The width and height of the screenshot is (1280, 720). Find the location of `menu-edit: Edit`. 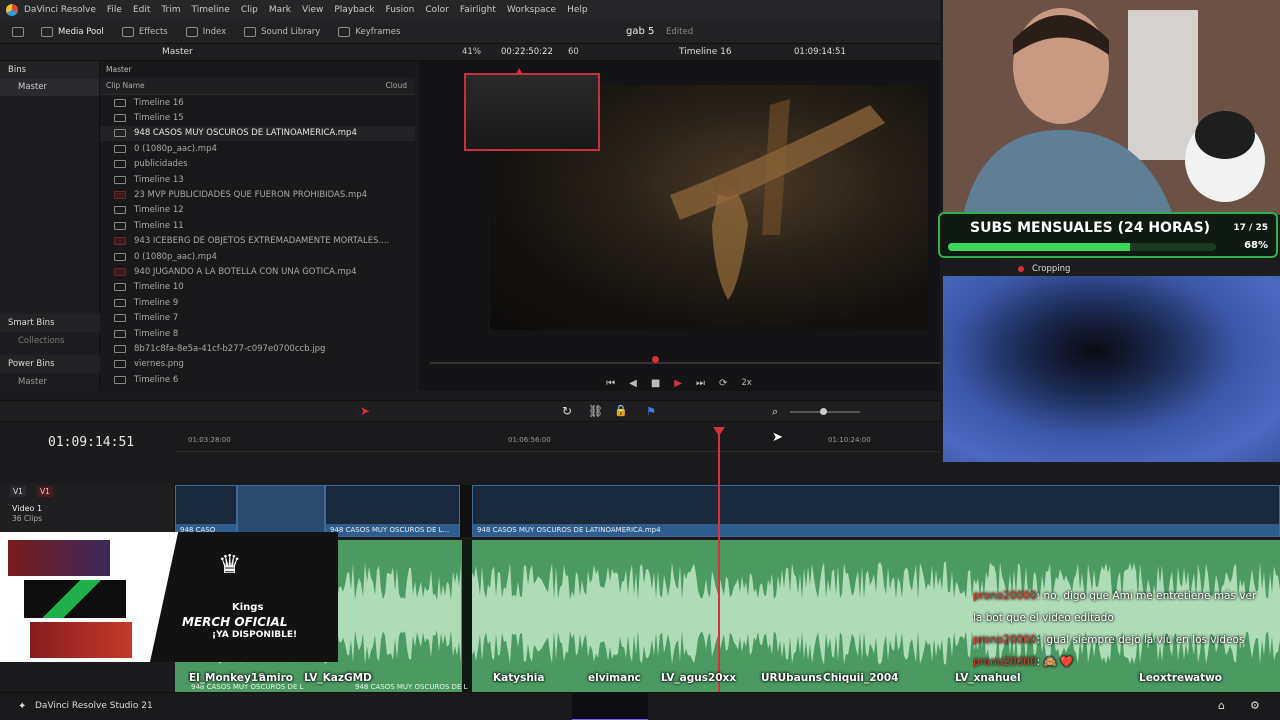

menu-edit: Edit is located at coordinates (141, 10).